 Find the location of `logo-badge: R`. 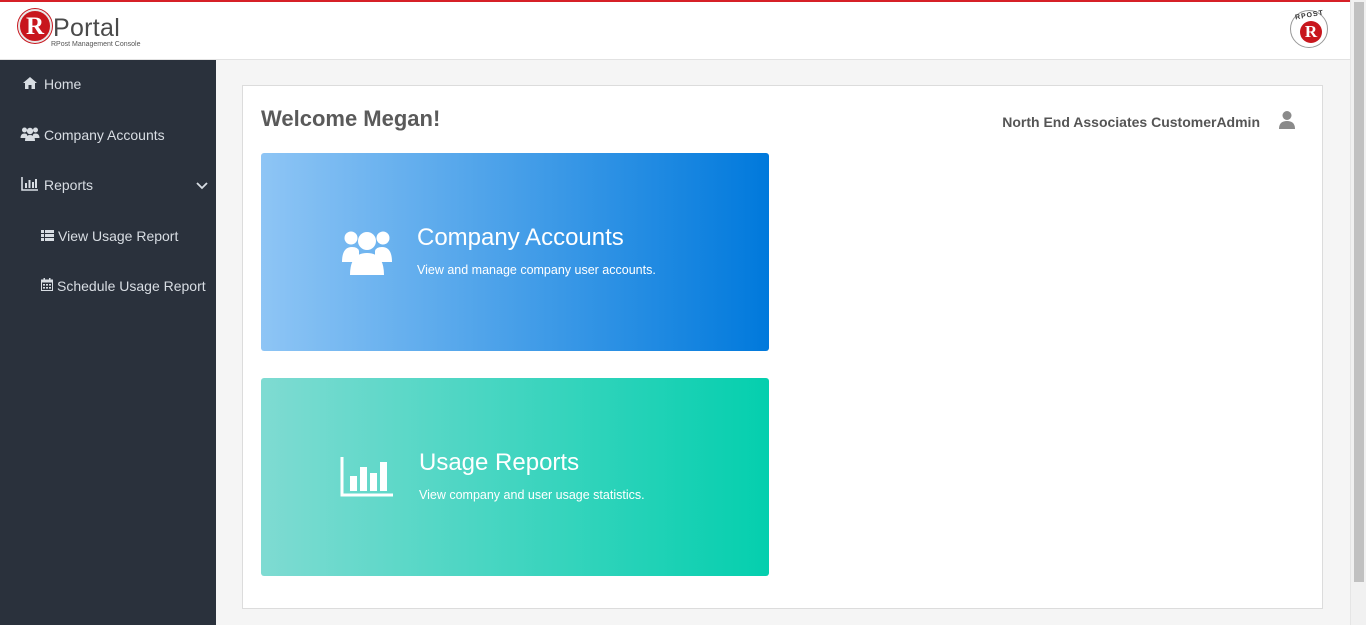

logo-badge: R is located at coordinates (35, 26).